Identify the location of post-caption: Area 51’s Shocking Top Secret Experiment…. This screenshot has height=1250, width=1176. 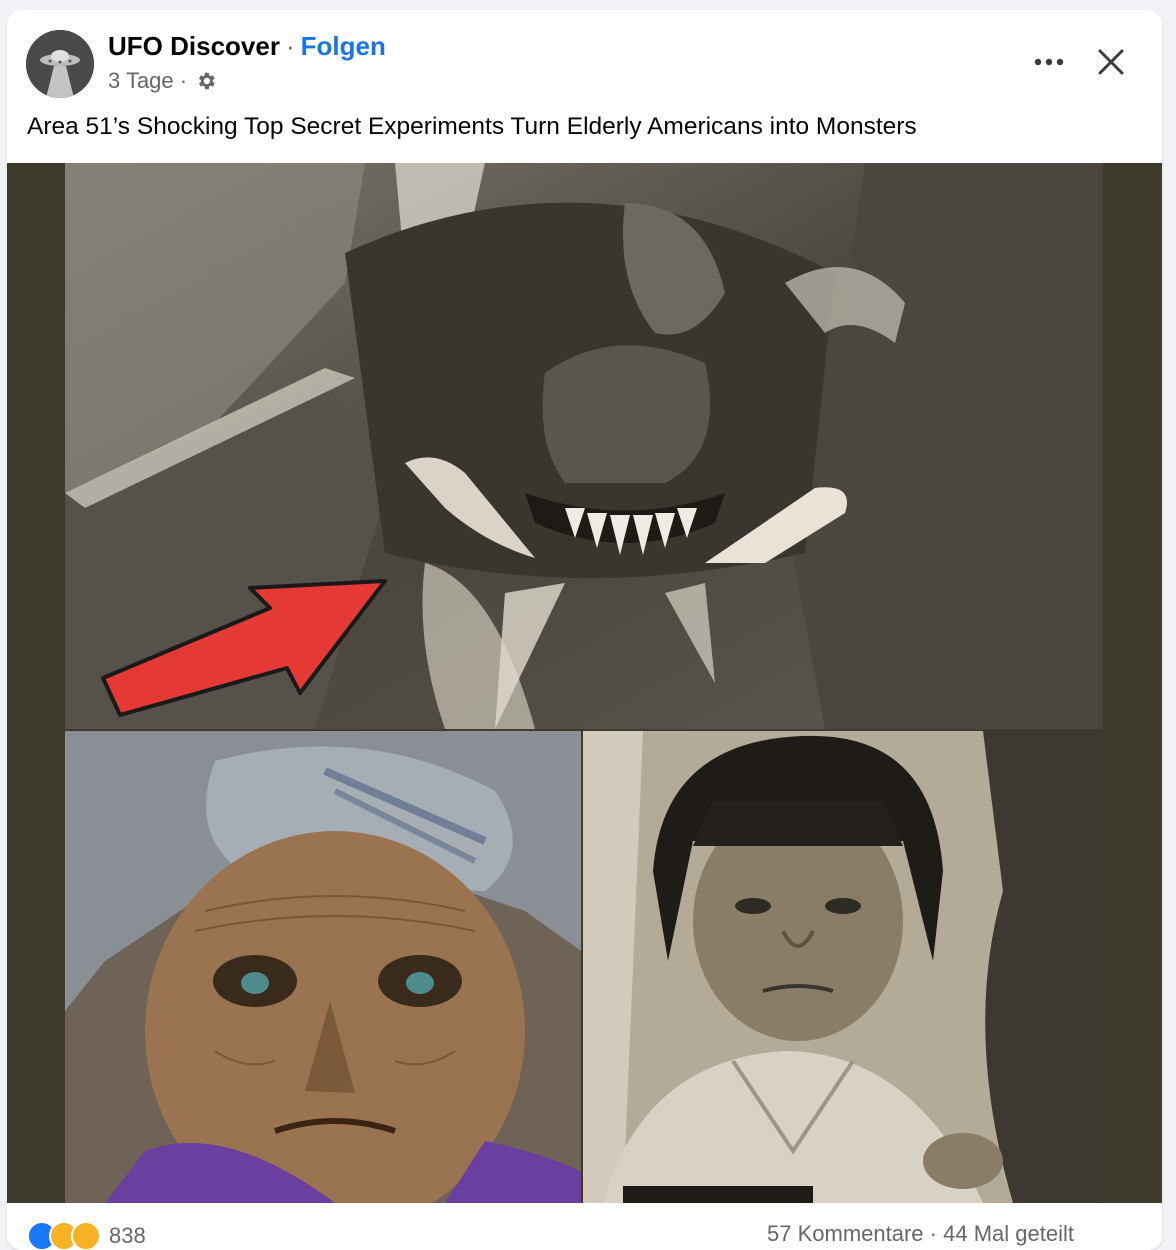
(472, 126).